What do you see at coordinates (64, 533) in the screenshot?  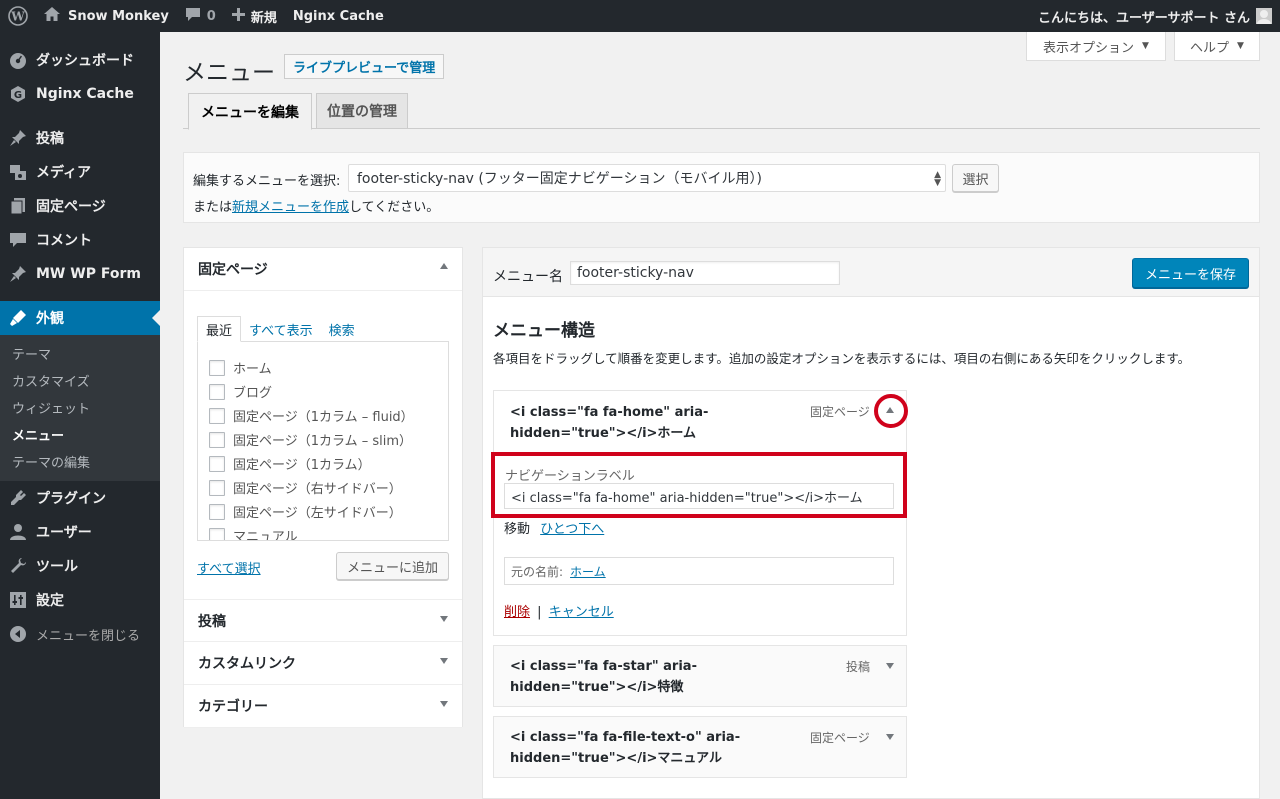 I see `sidebar-item-label: ユーザー` at bounding box center [64, 533].